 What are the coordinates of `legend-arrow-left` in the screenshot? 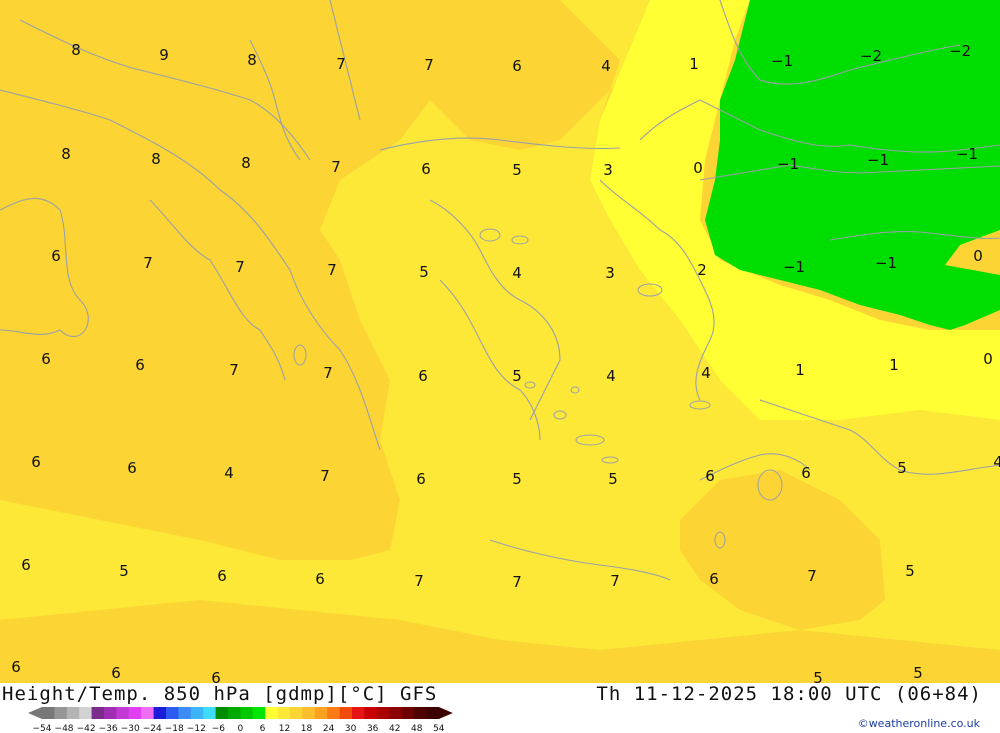 It's located at (35, 713).